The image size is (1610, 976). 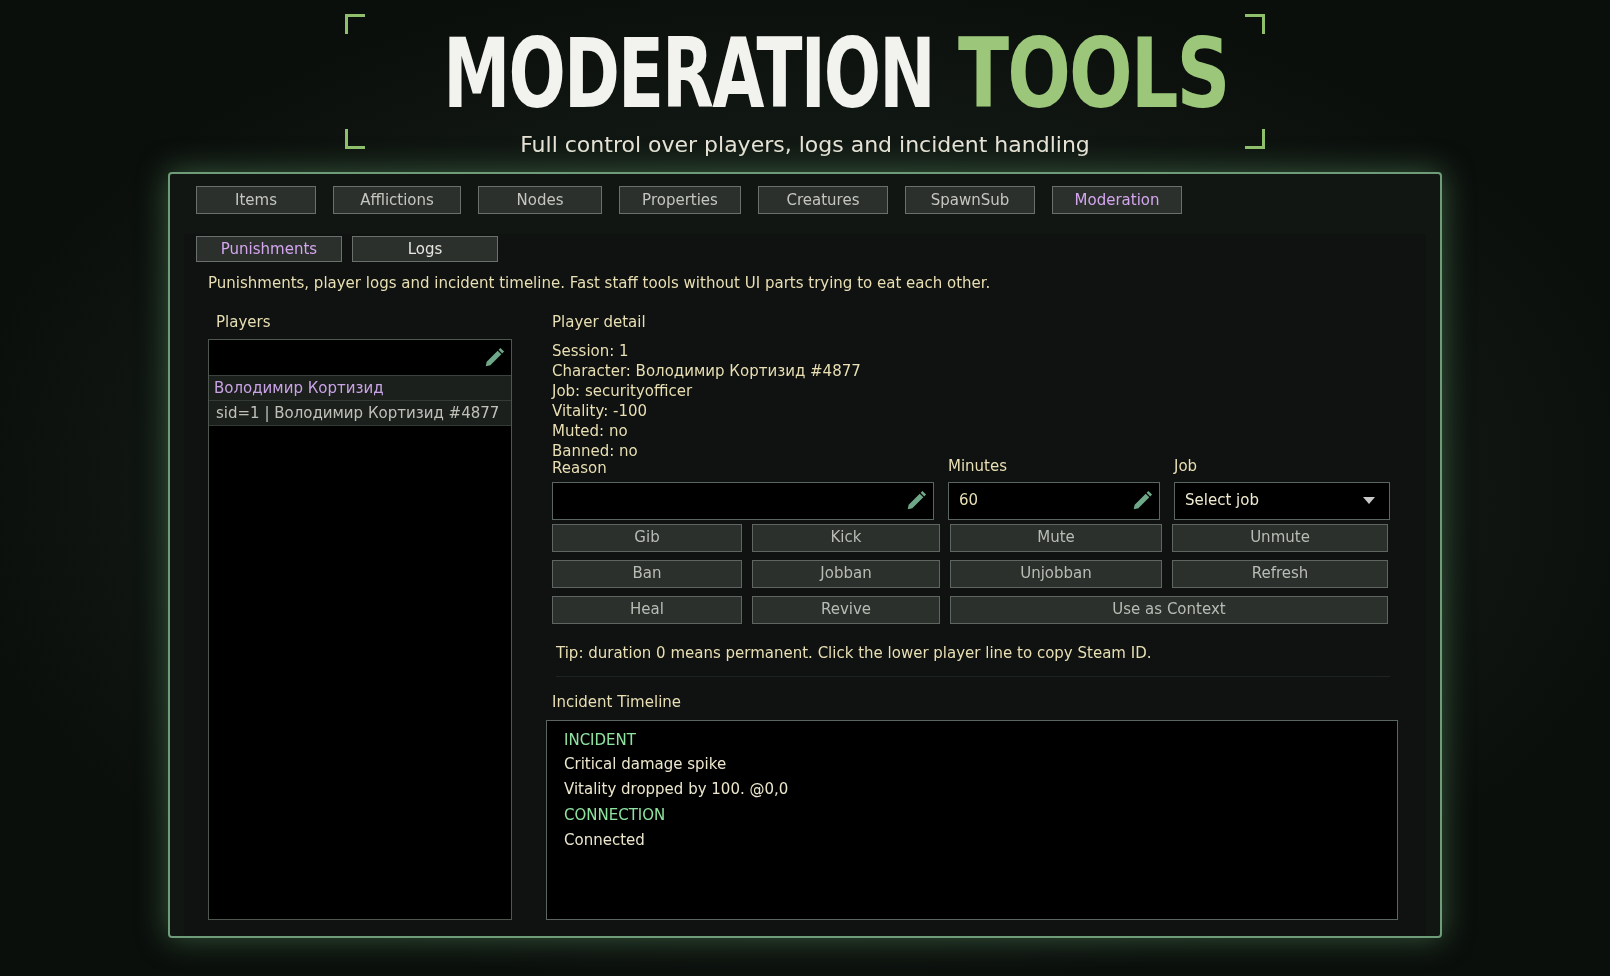 I want to click on field-label: Minutes, so click(x=978, y=466).